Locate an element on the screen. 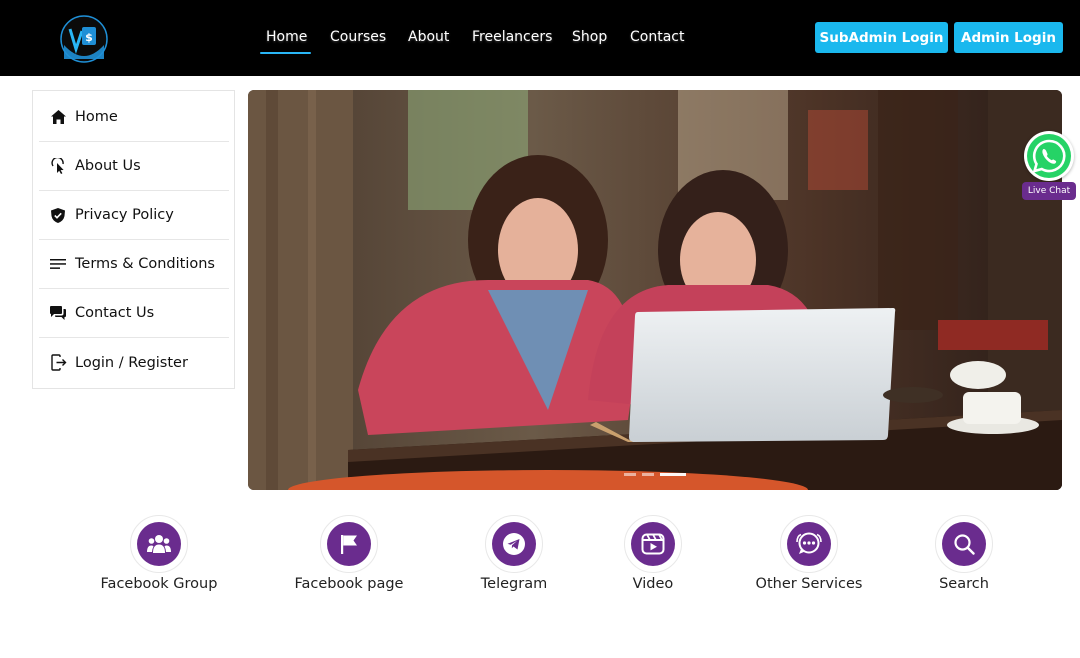 The image size is (1080, 658). sidebar-item-label: Terms & Conditions is located at coordinates (145, 264).